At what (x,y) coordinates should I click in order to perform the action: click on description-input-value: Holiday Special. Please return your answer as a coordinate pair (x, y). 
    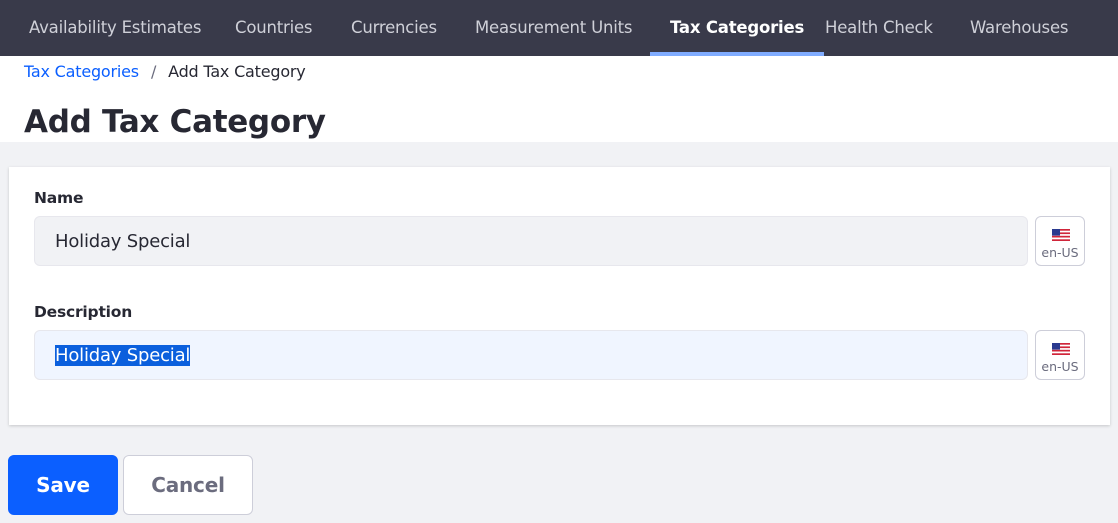
    Looking at the image, I should click on (123, 355).